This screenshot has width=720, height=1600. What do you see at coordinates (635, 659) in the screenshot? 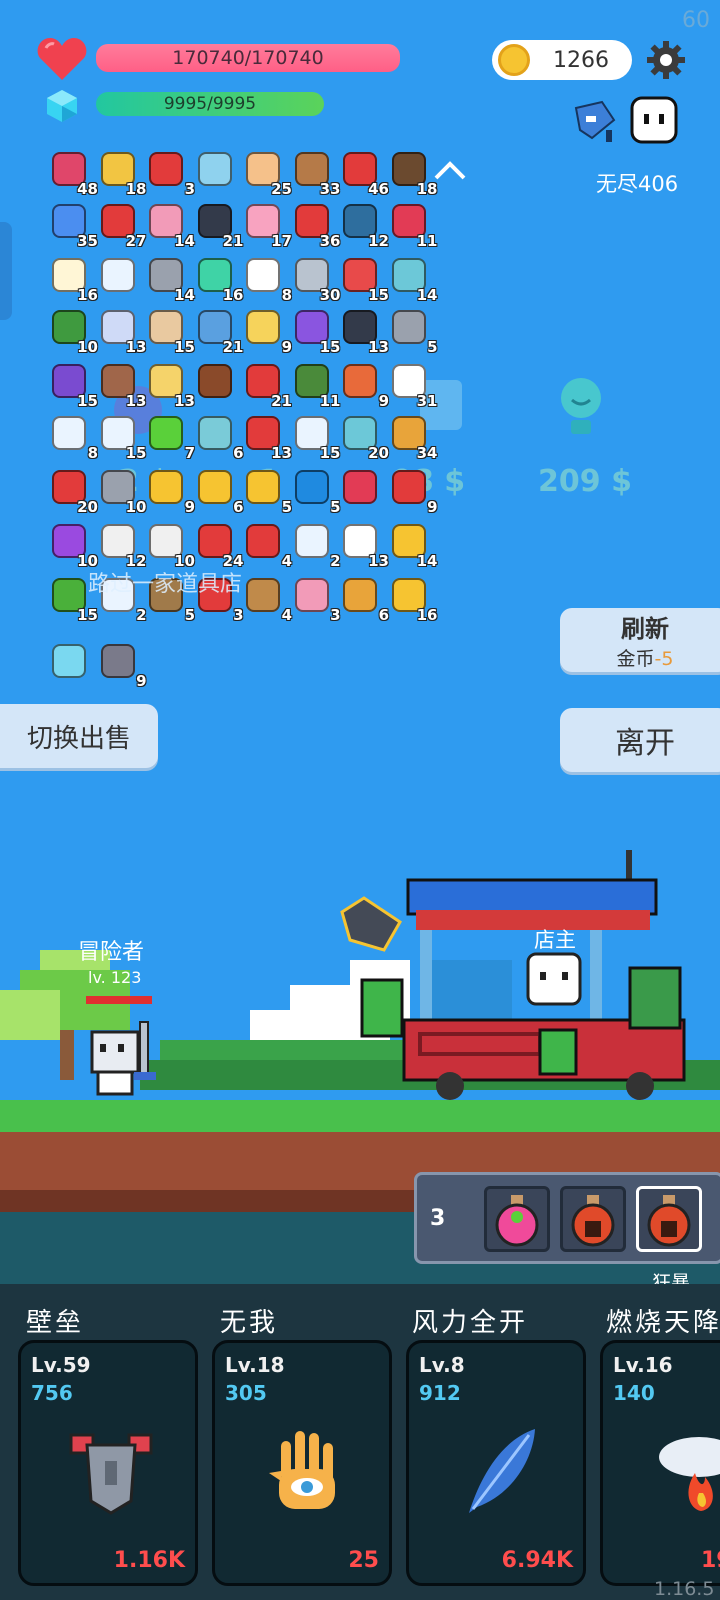
I see `refresh-cost-label: 金币` at bounding box center [635, 659].